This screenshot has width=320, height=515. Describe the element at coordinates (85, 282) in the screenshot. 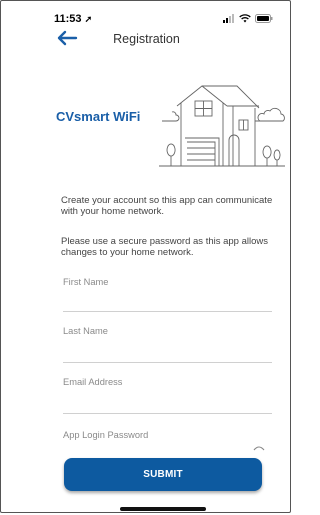

I see `first-name-field: First Name` at that location.